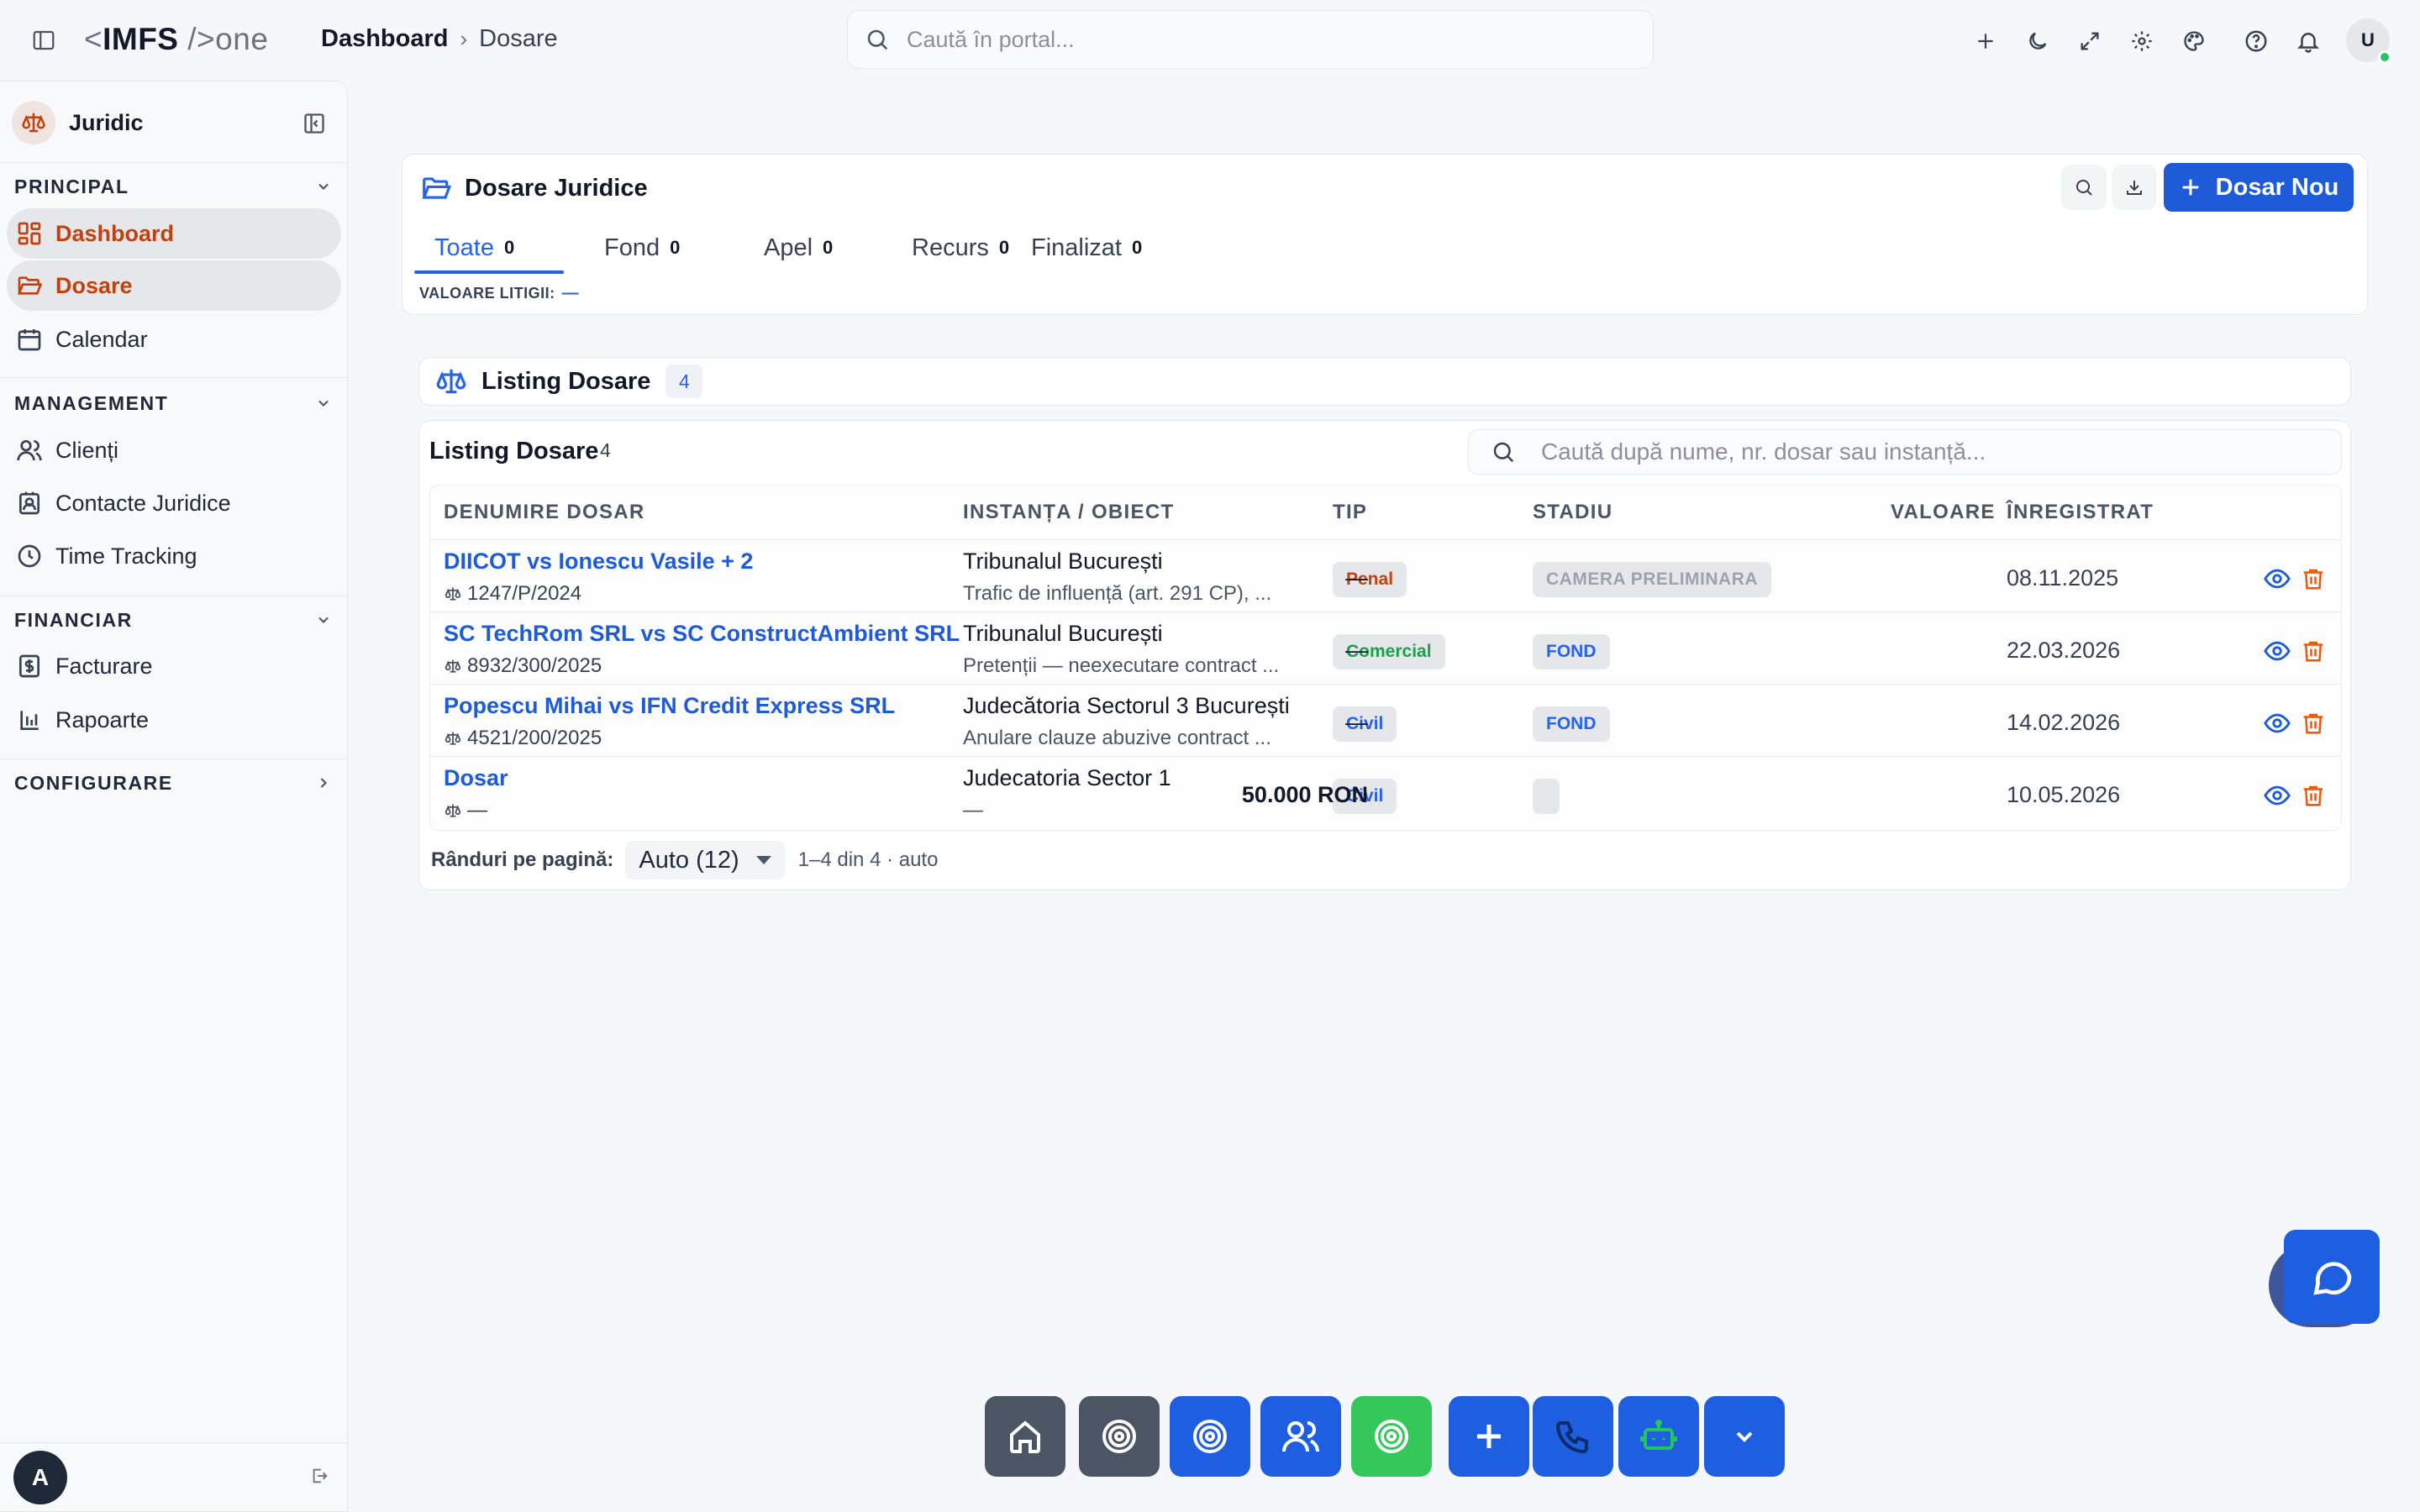 This screenshot has height=1512, width=2420. I want to click on dock-home-button, so click(1025, 1436).